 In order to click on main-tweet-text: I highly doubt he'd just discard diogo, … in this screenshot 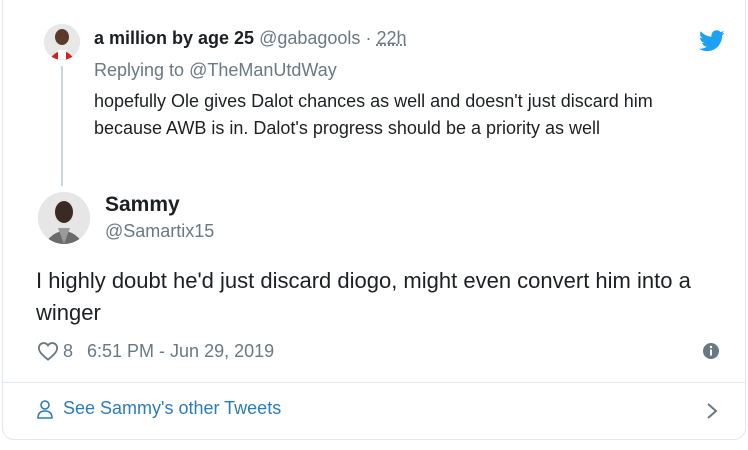, I will do `click(363, 296)`.